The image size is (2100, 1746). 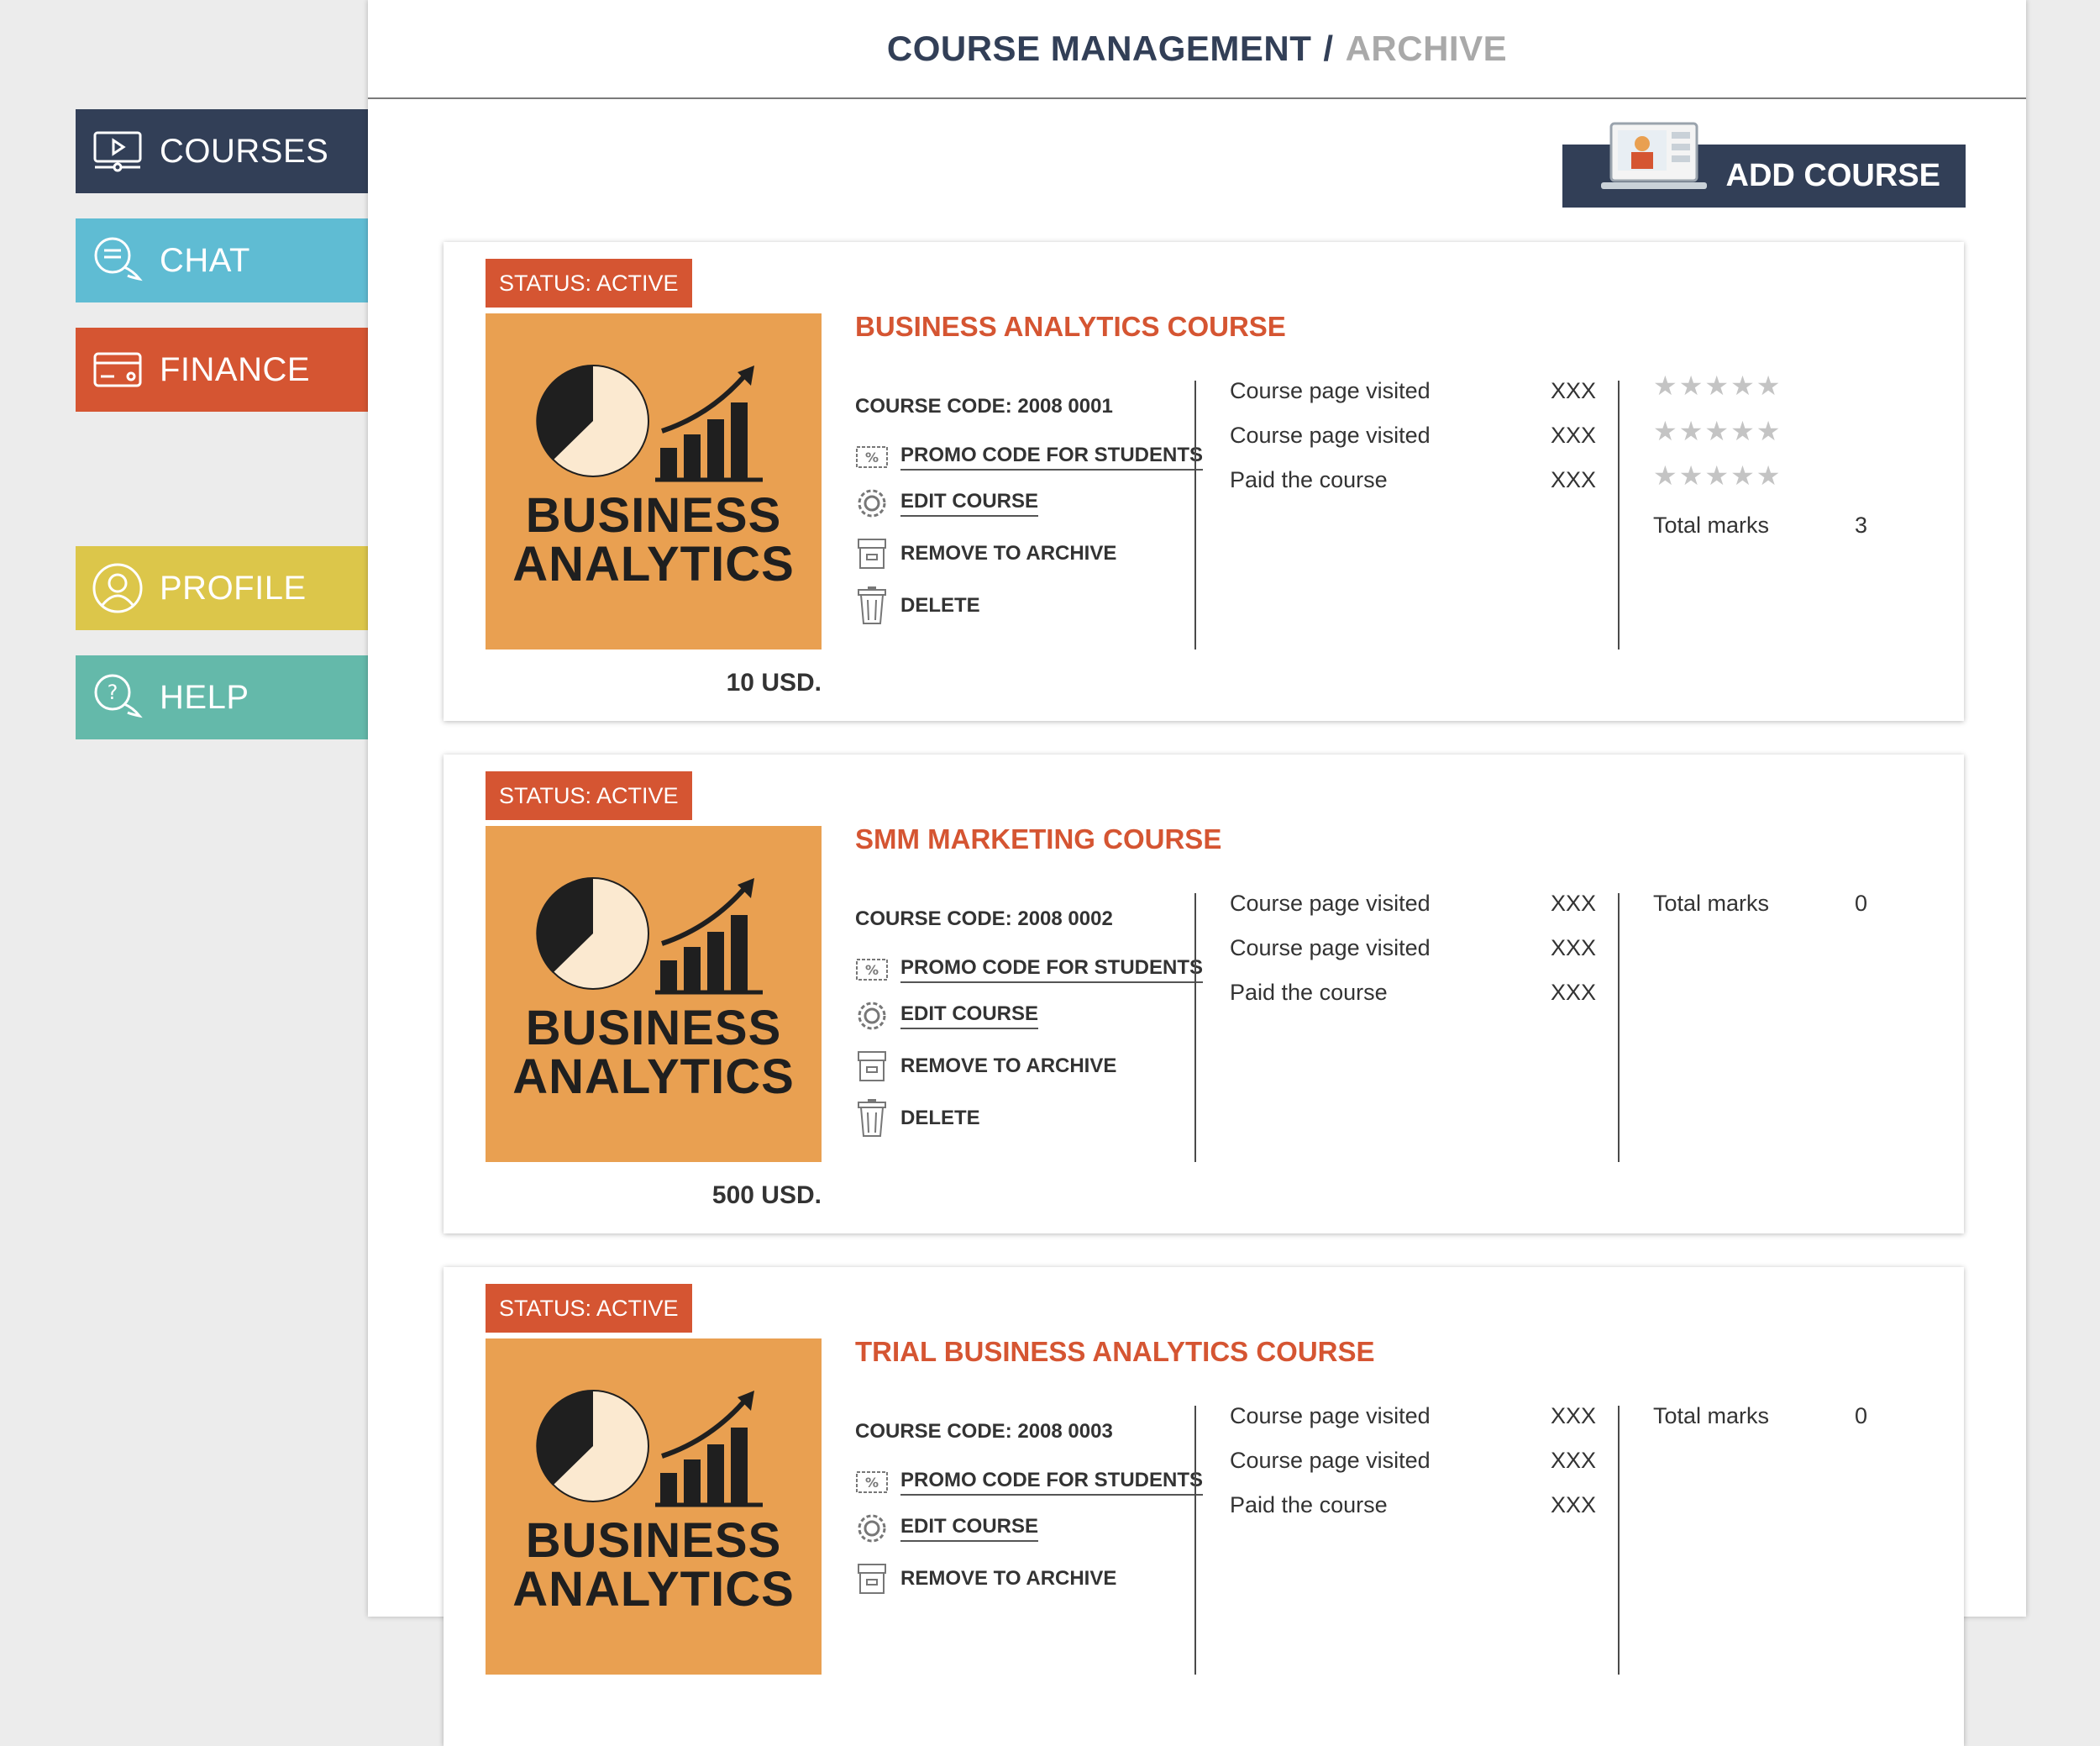 I want to click on sidebar-item-finance: FINANCE, so click(x=222, y=370).